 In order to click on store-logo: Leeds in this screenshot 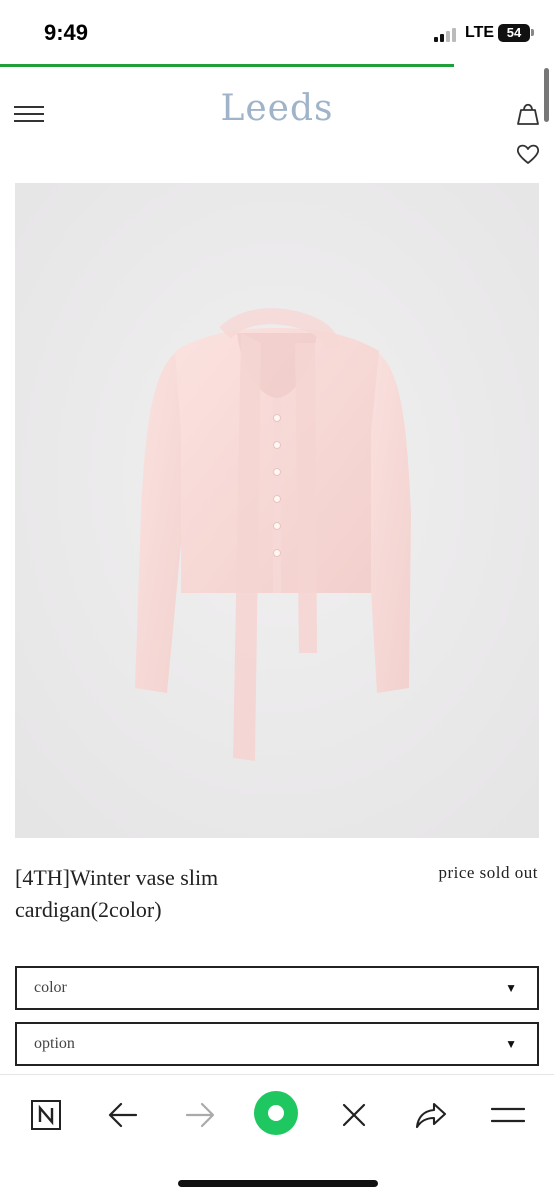, I will do `click(277, 108)`.